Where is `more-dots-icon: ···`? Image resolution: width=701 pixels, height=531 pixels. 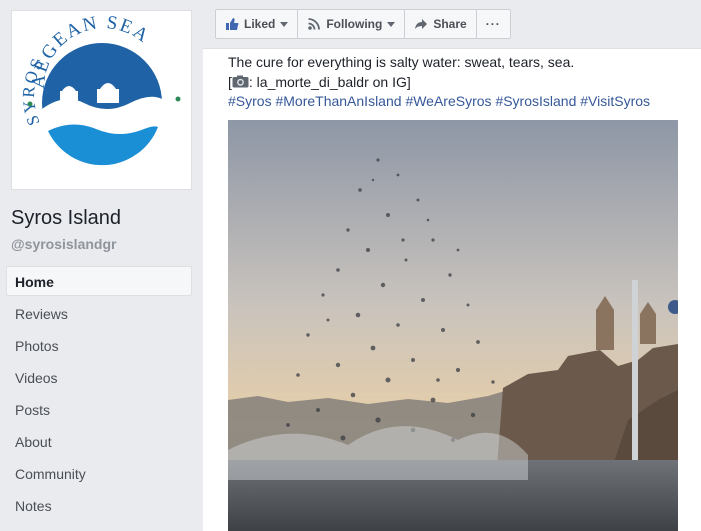 more-dots-icon: ··· is located at coordinates (493, 24).